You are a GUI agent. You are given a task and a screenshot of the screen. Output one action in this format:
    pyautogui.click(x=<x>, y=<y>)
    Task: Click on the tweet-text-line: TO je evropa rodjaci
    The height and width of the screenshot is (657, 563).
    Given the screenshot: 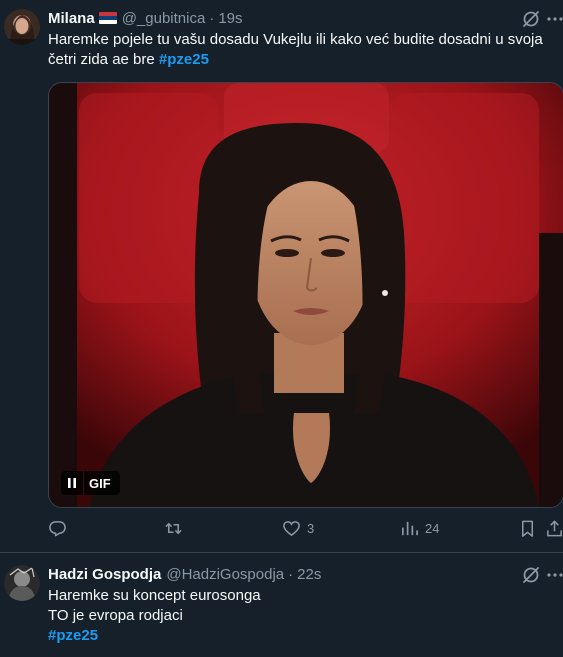 What is the action you would take?
    pyautogui.click(x=115, y=615)
    